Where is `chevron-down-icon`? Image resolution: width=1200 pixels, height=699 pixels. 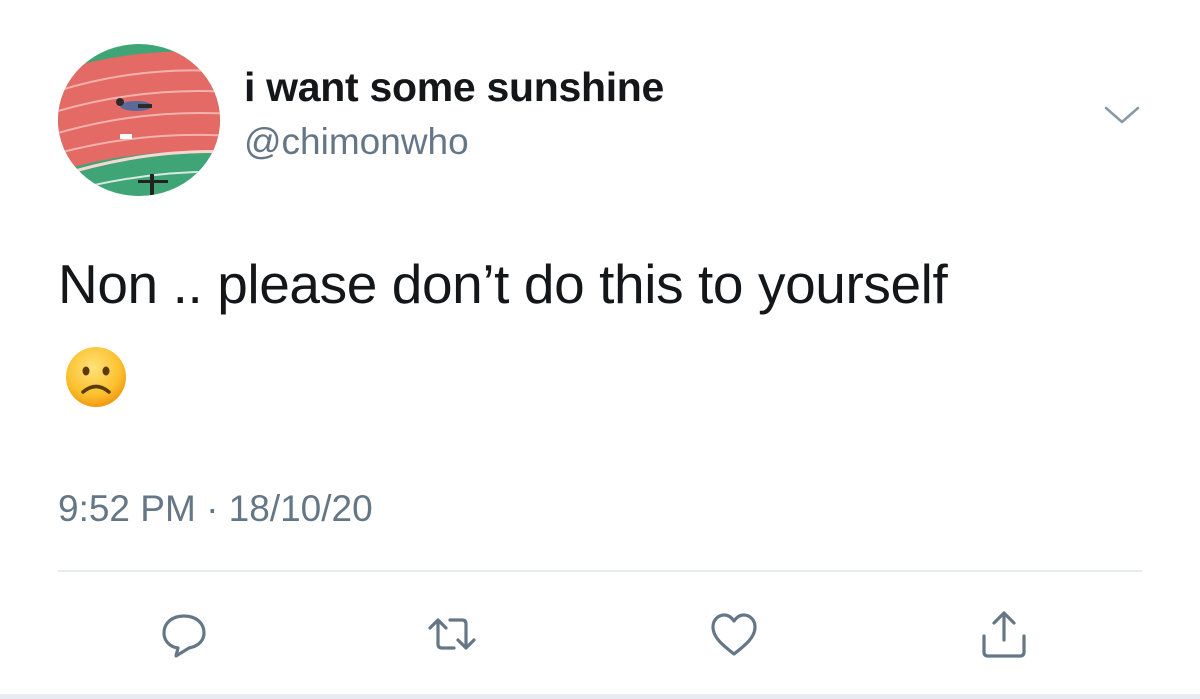 chevron-down-icon is located at coordinates (1122, 115).